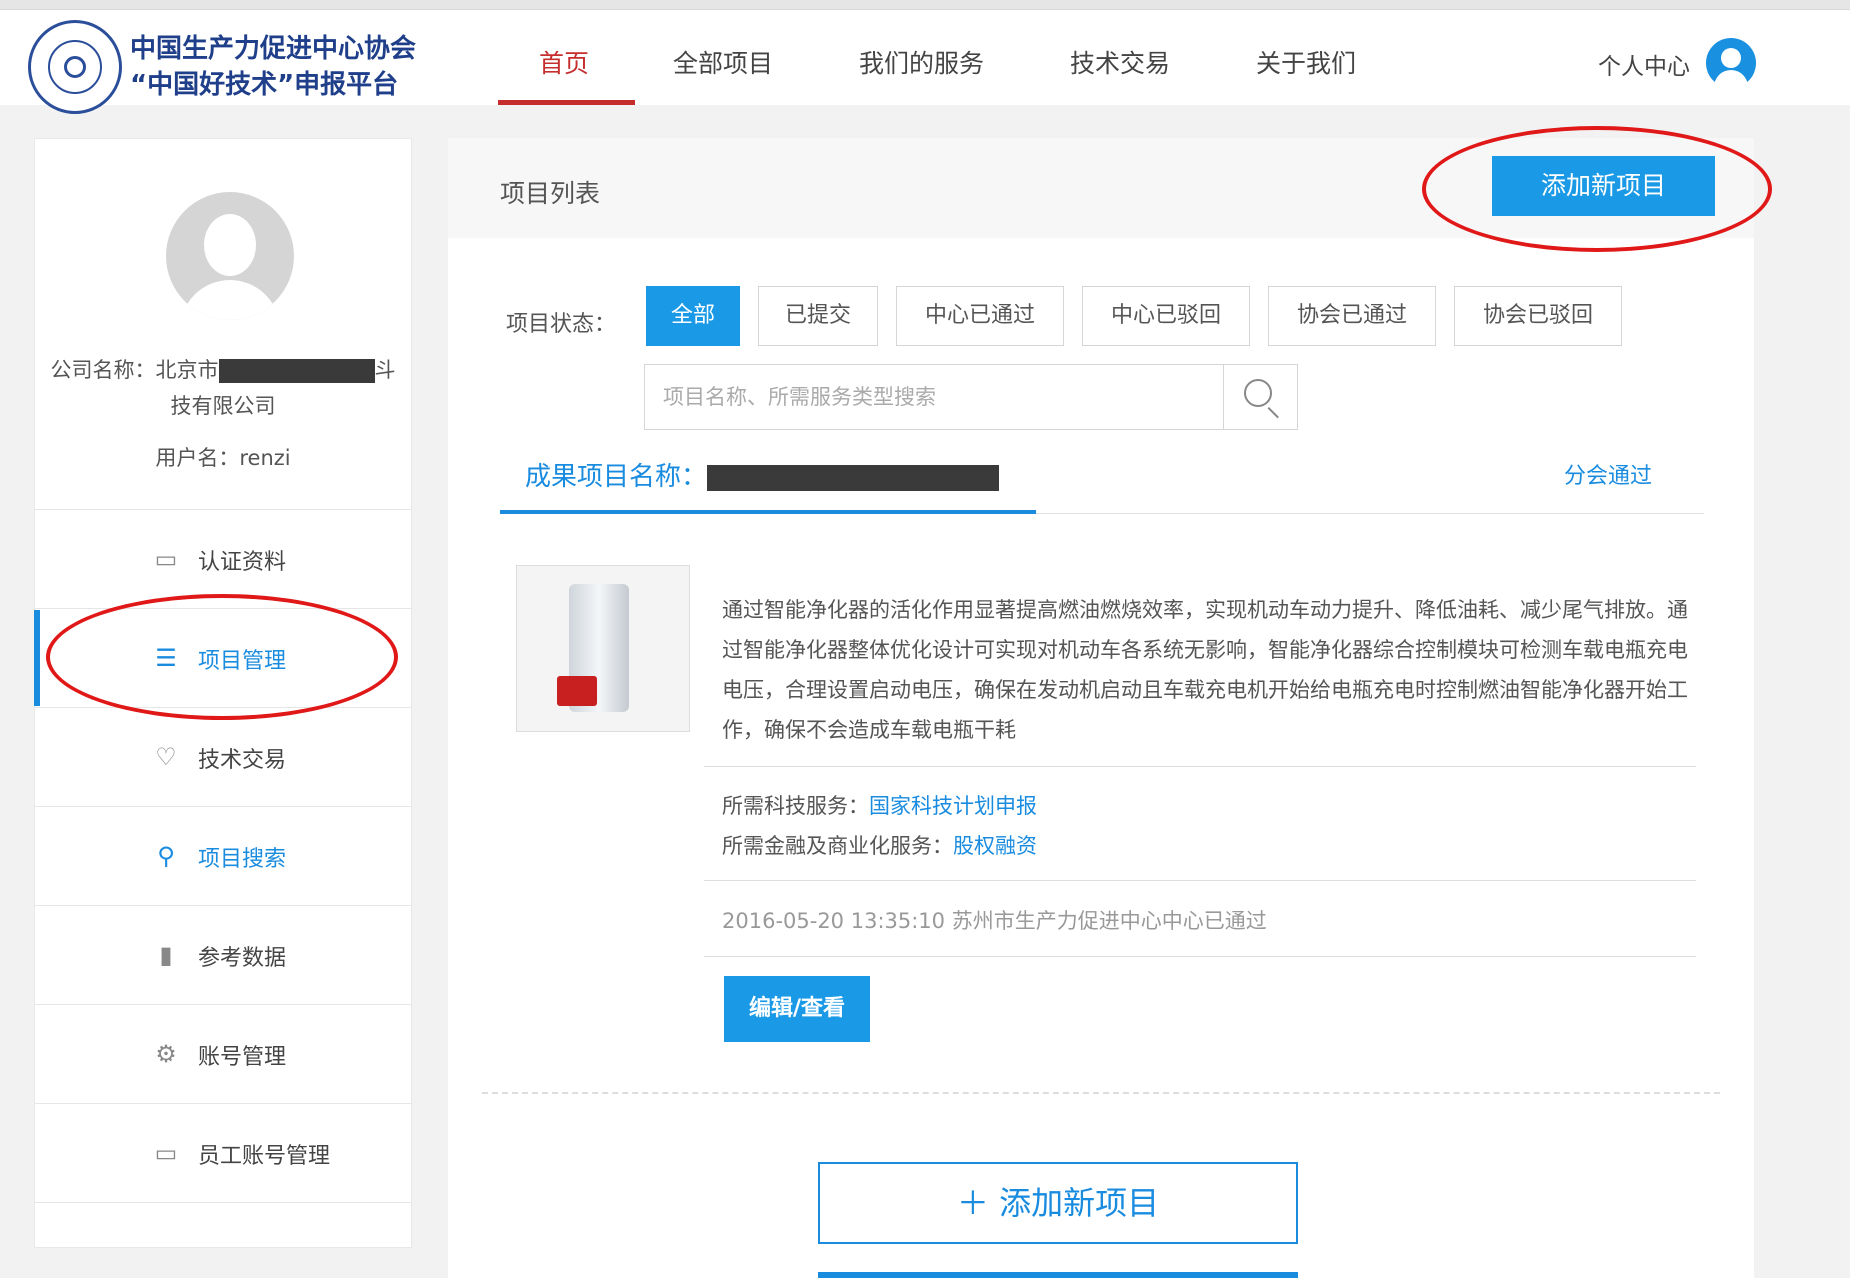 Image resolution: width=1850 pixels, height=1278 pixels. I want to click on personal-center-link: 个人中心, so click(1644, 64).